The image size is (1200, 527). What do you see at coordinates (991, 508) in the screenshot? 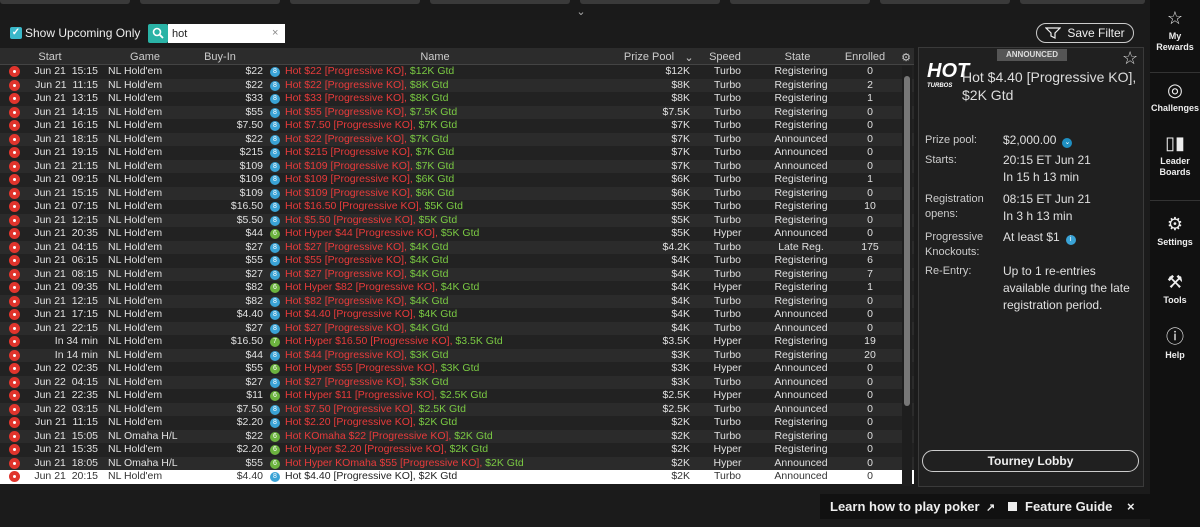
I see `external-link-icon: ↗` at bounding box center [991, 508].